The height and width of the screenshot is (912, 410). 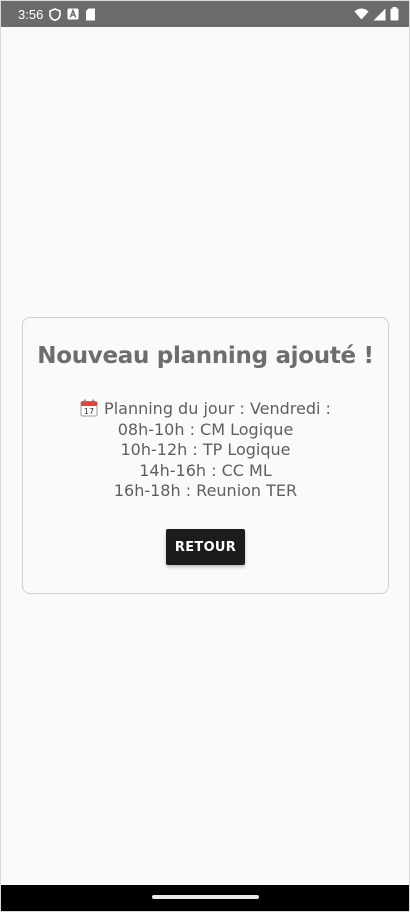 I want to click on planning-entry: 08h-10h : CM Logique, so click(x=205, y=429).